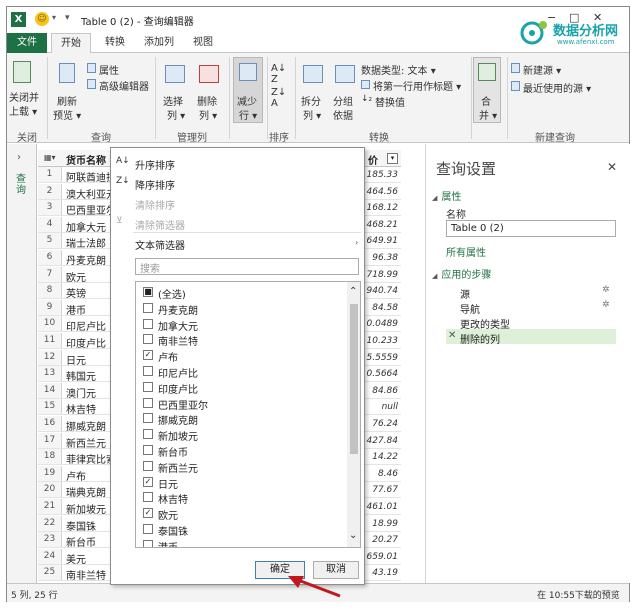  I want to click on sort-descending-icon: Z↓ A, so click(278, 98).